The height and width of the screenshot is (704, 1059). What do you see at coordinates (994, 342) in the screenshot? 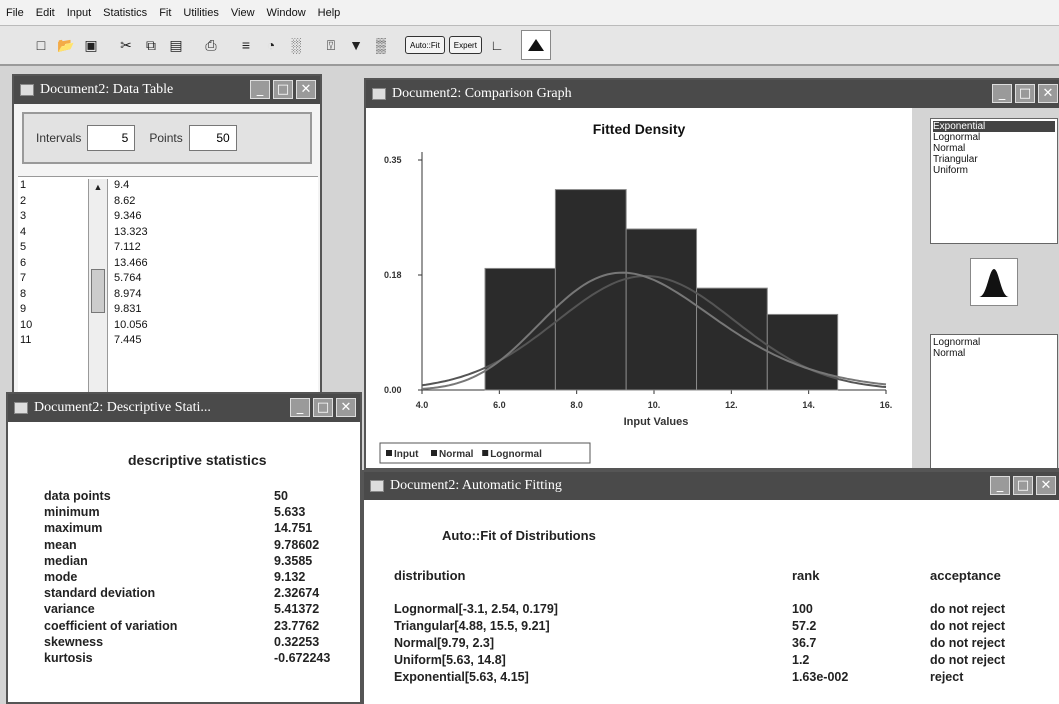
I see `selected-distribution: Lognormal` at bounding box center [994, 342].